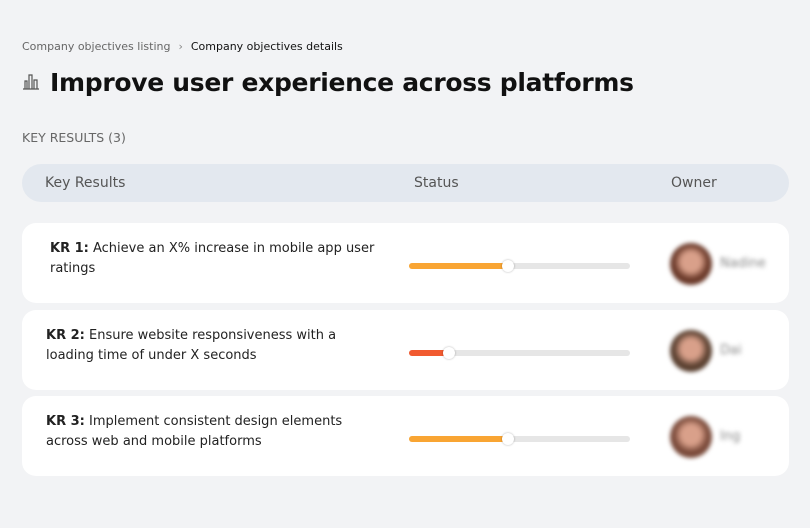 The height and width of the screenshot is (528, 810). What do you see at coordinates (74, 137) in the screenshot?
I see `key-results-count: KEY RESULTS (3)` at bounding box center [74, 137].